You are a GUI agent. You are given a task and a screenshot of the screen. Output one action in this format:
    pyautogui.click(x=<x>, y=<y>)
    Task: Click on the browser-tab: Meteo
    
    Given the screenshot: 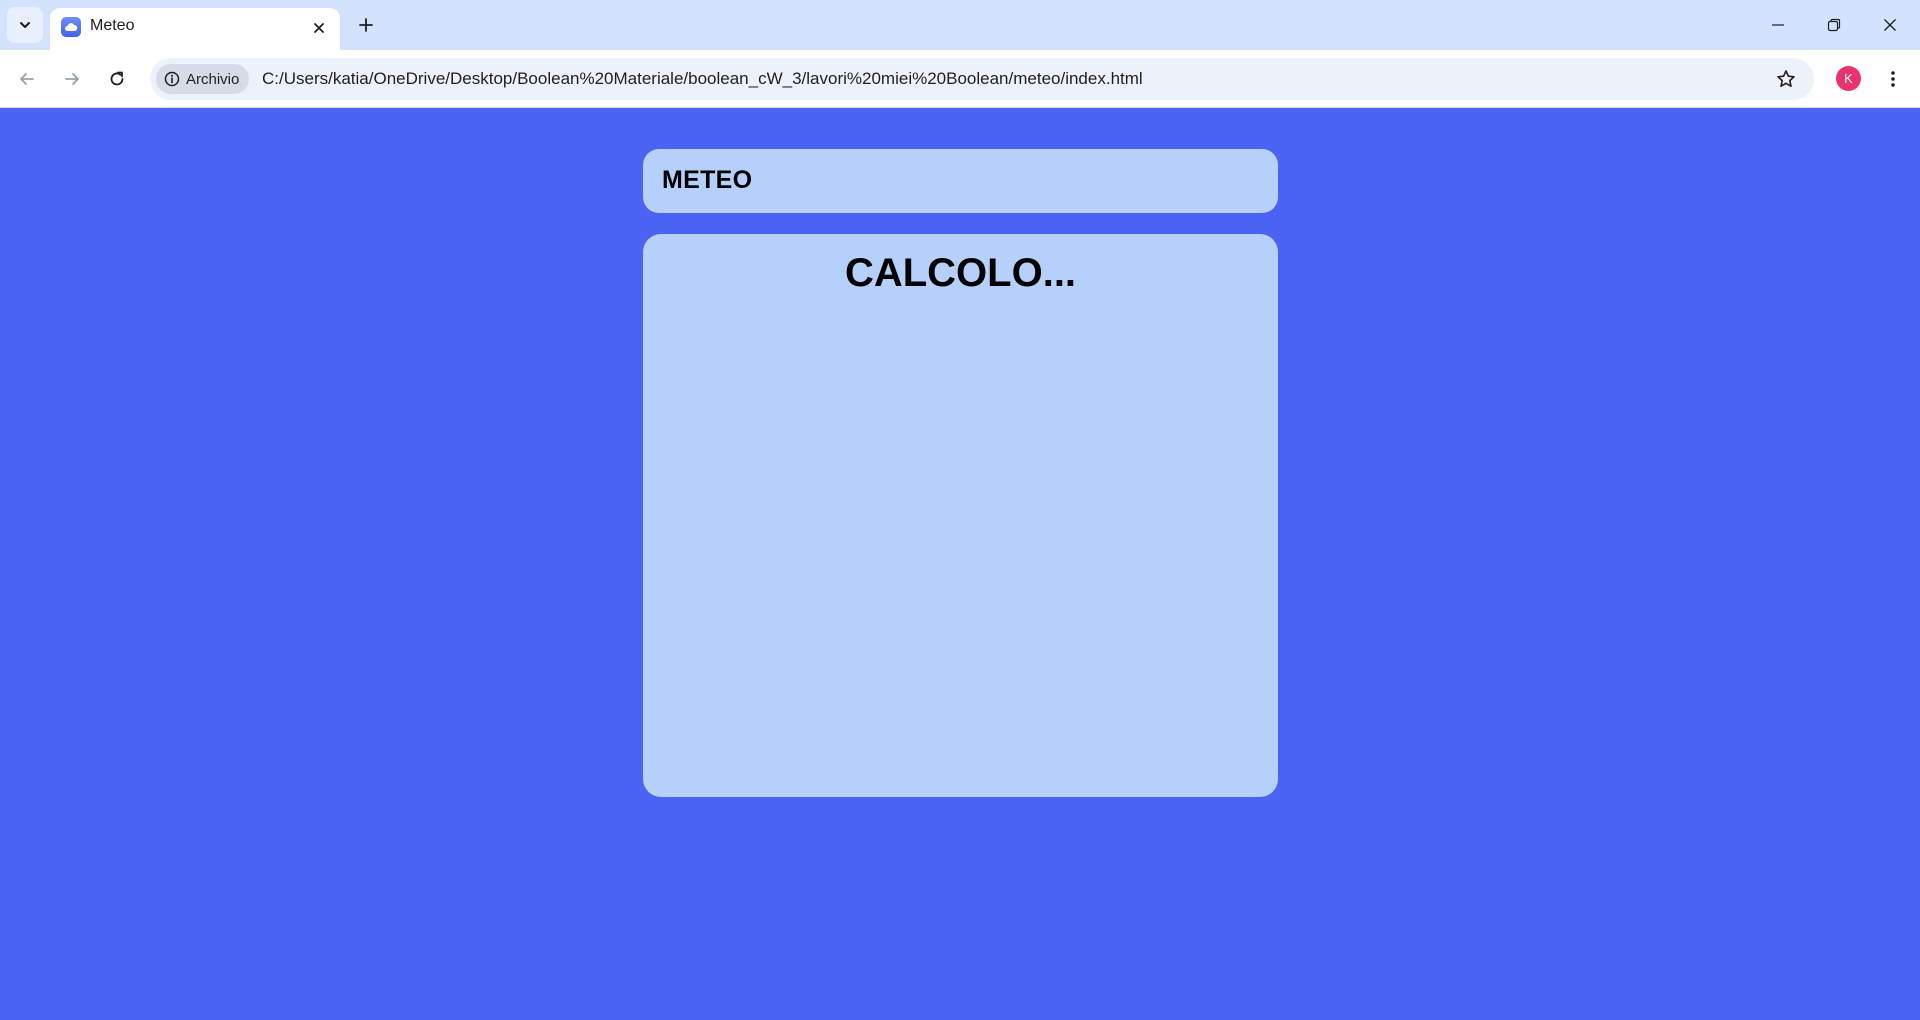 What is the action you would take?
    pyautogui.click(x=195, y=29)
    